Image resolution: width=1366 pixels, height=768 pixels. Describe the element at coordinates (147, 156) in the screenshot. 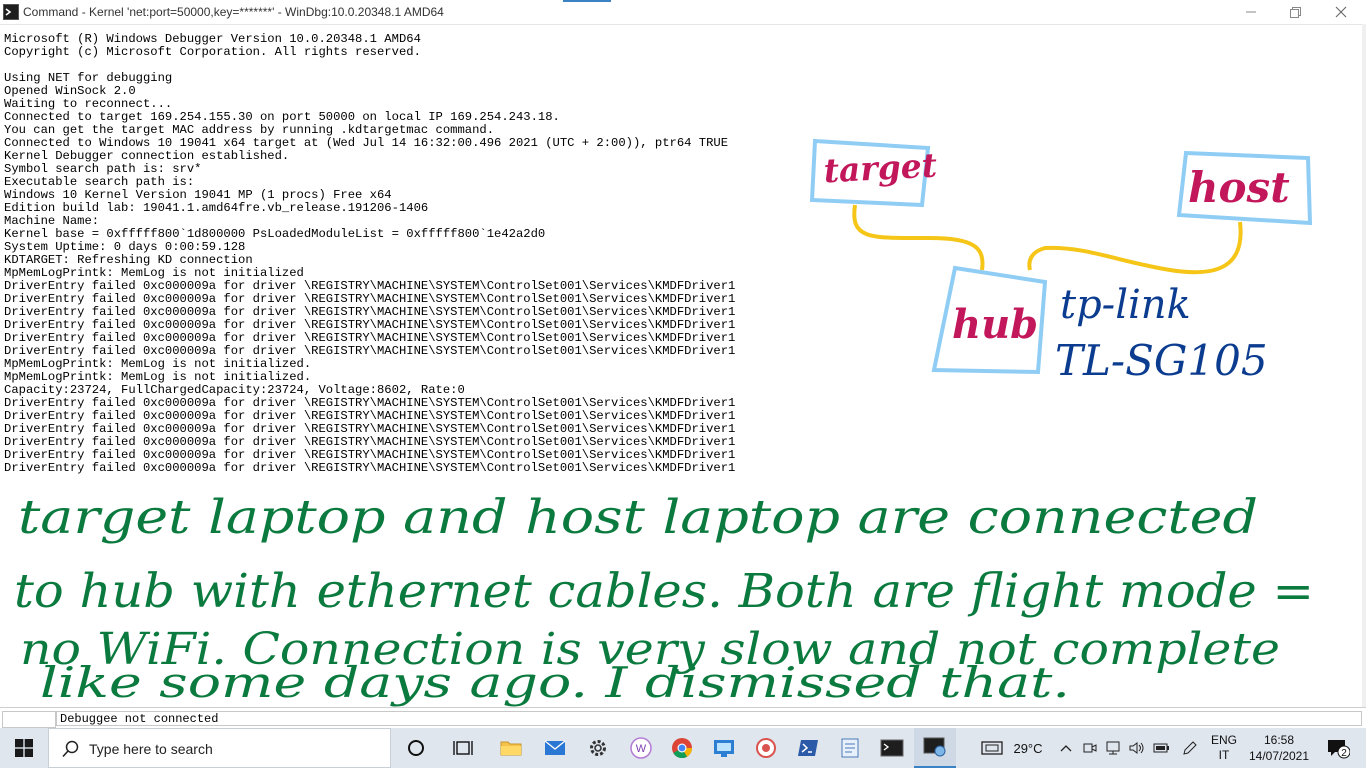

I see `console-line: Kernel Debugger connection established.` at that location.